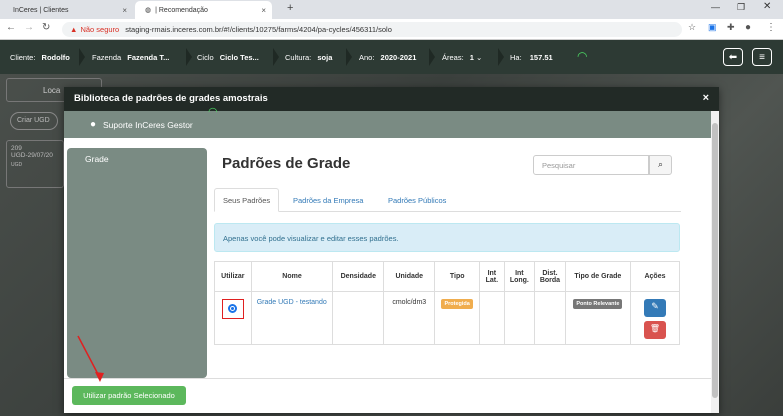  I want to click on new-tab-button: +, so click(290, 8).